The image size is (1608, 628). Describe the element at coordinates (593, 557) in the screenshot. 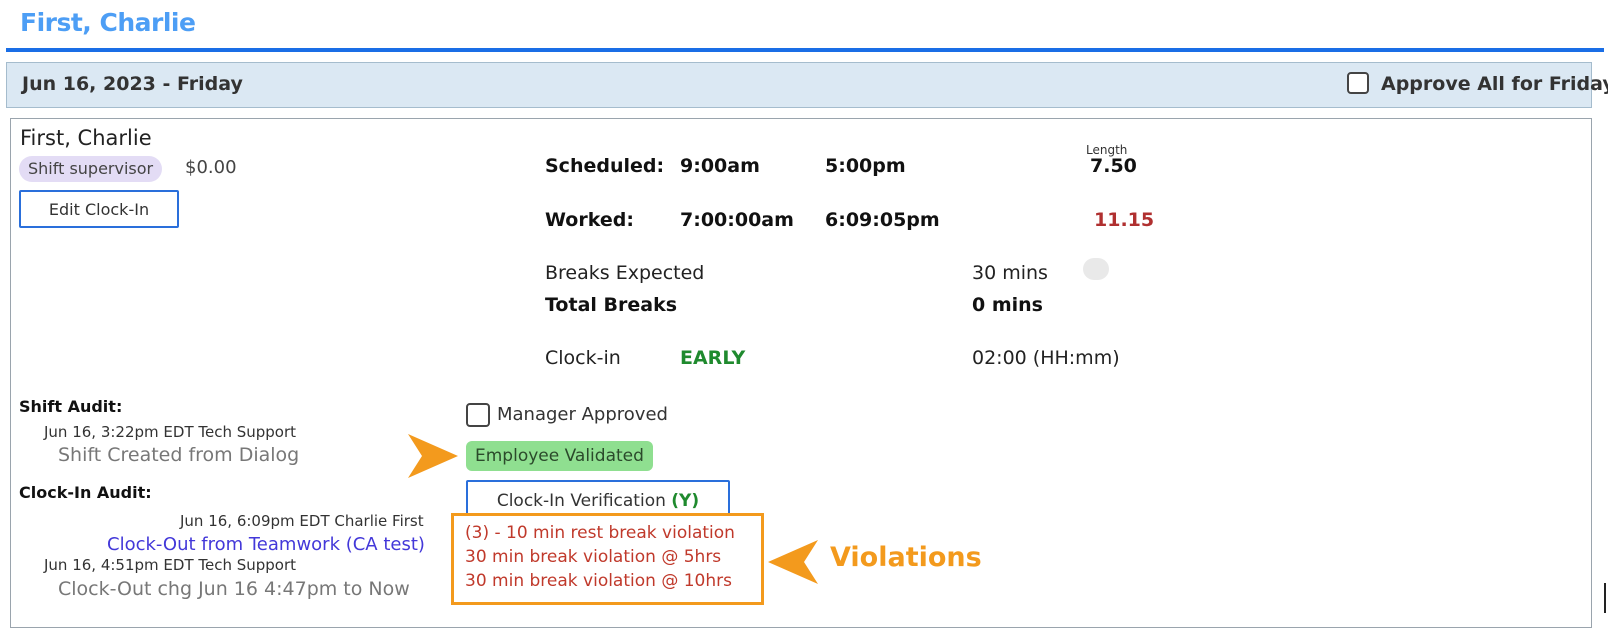

I see `violation-item: 30 min break violation @ 5hrs` at that location.